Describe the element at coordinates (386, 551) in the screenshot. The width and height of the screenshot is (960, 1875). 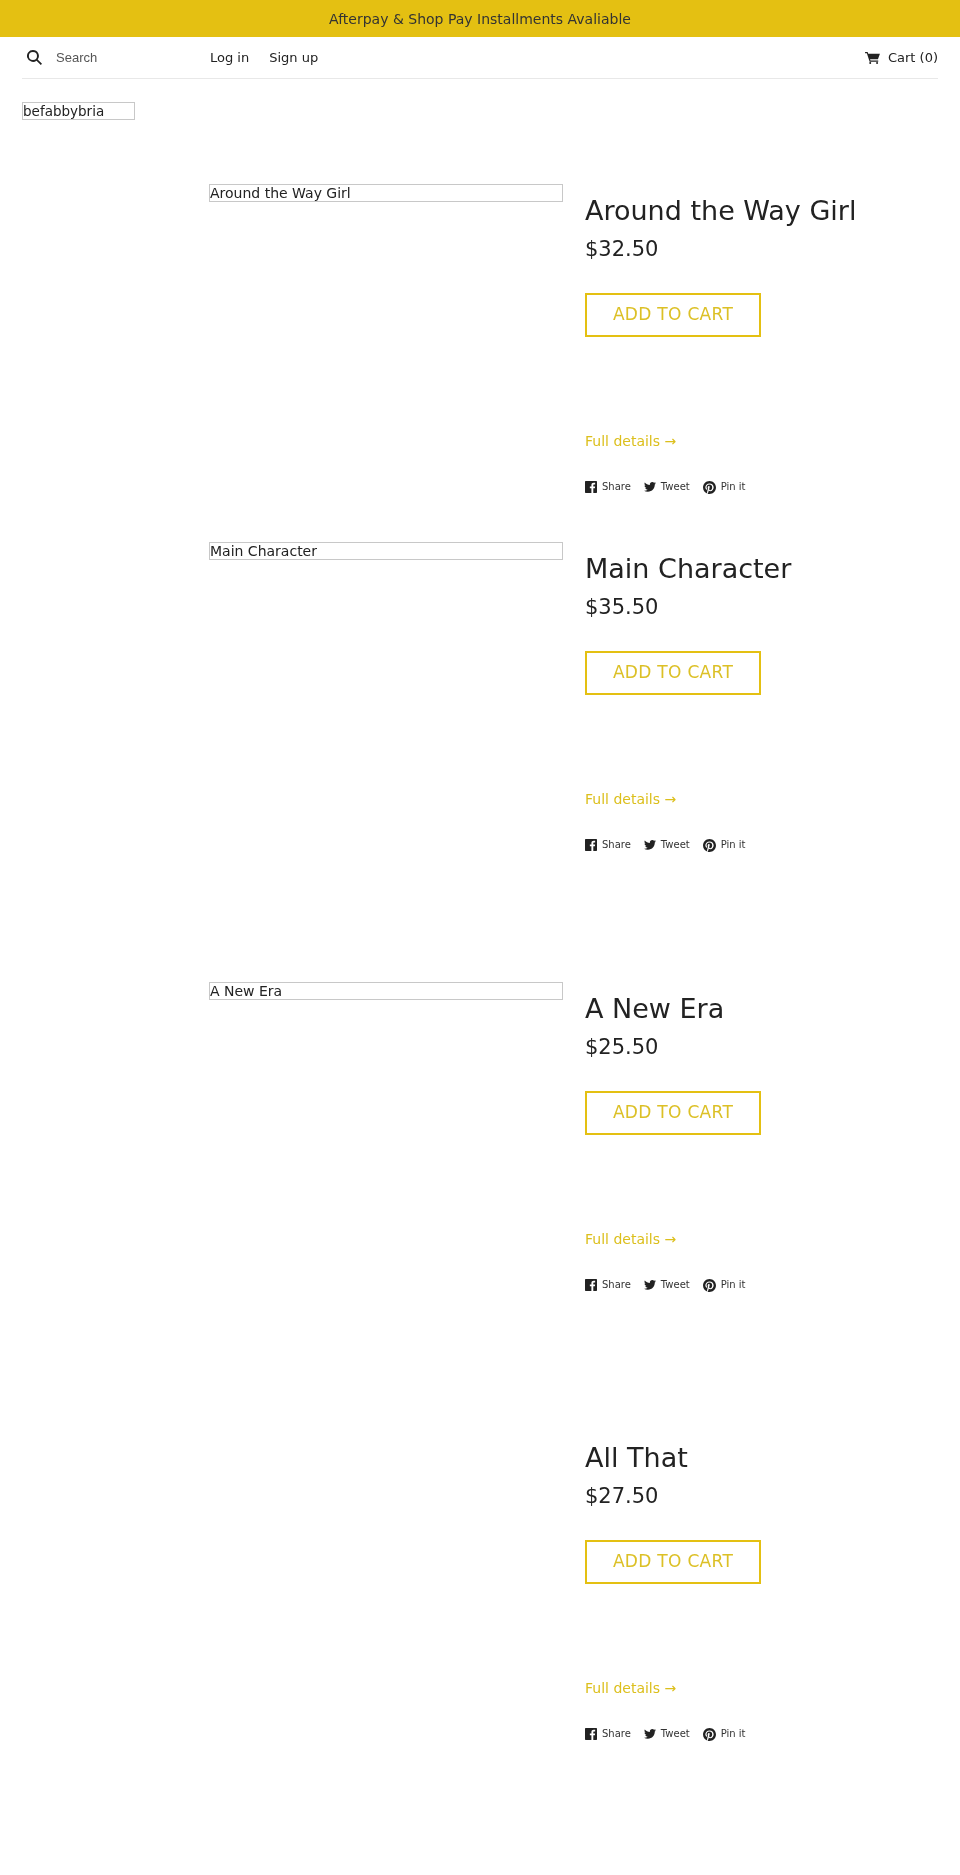
I see `product-image-placeholder: Main Character` at that location.